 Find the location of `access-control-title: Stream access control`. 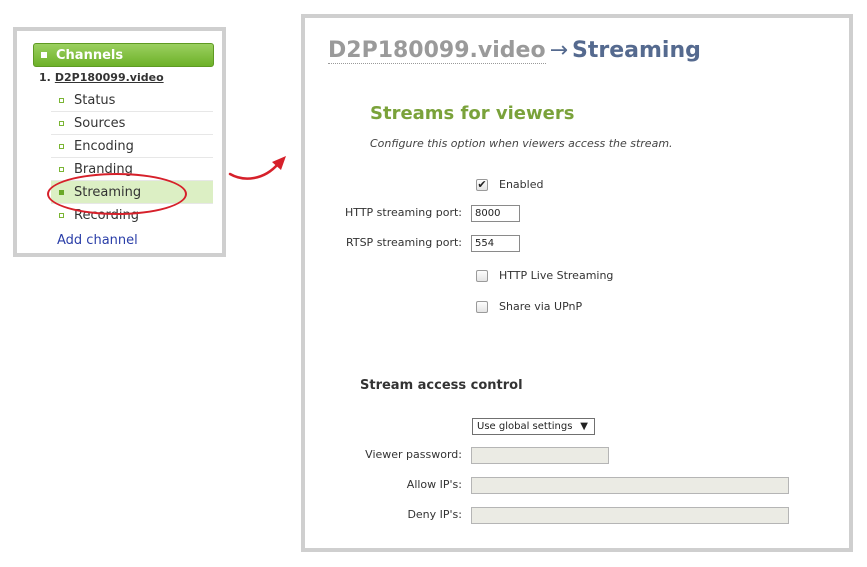

access-control-title: Stream access control is located at coordinates (441, 385).